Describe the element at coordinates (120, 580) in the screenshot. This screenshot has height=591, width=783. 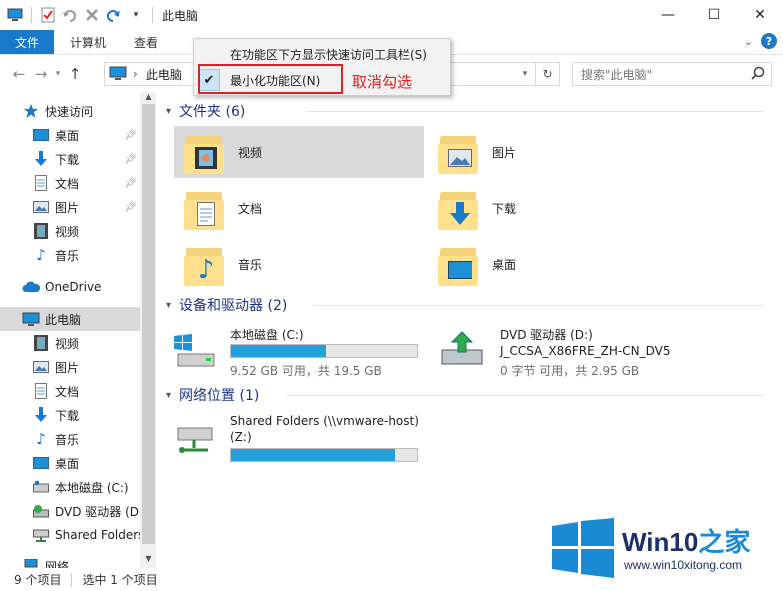
I see `selected-count: 选中 1 个项目` at that location.